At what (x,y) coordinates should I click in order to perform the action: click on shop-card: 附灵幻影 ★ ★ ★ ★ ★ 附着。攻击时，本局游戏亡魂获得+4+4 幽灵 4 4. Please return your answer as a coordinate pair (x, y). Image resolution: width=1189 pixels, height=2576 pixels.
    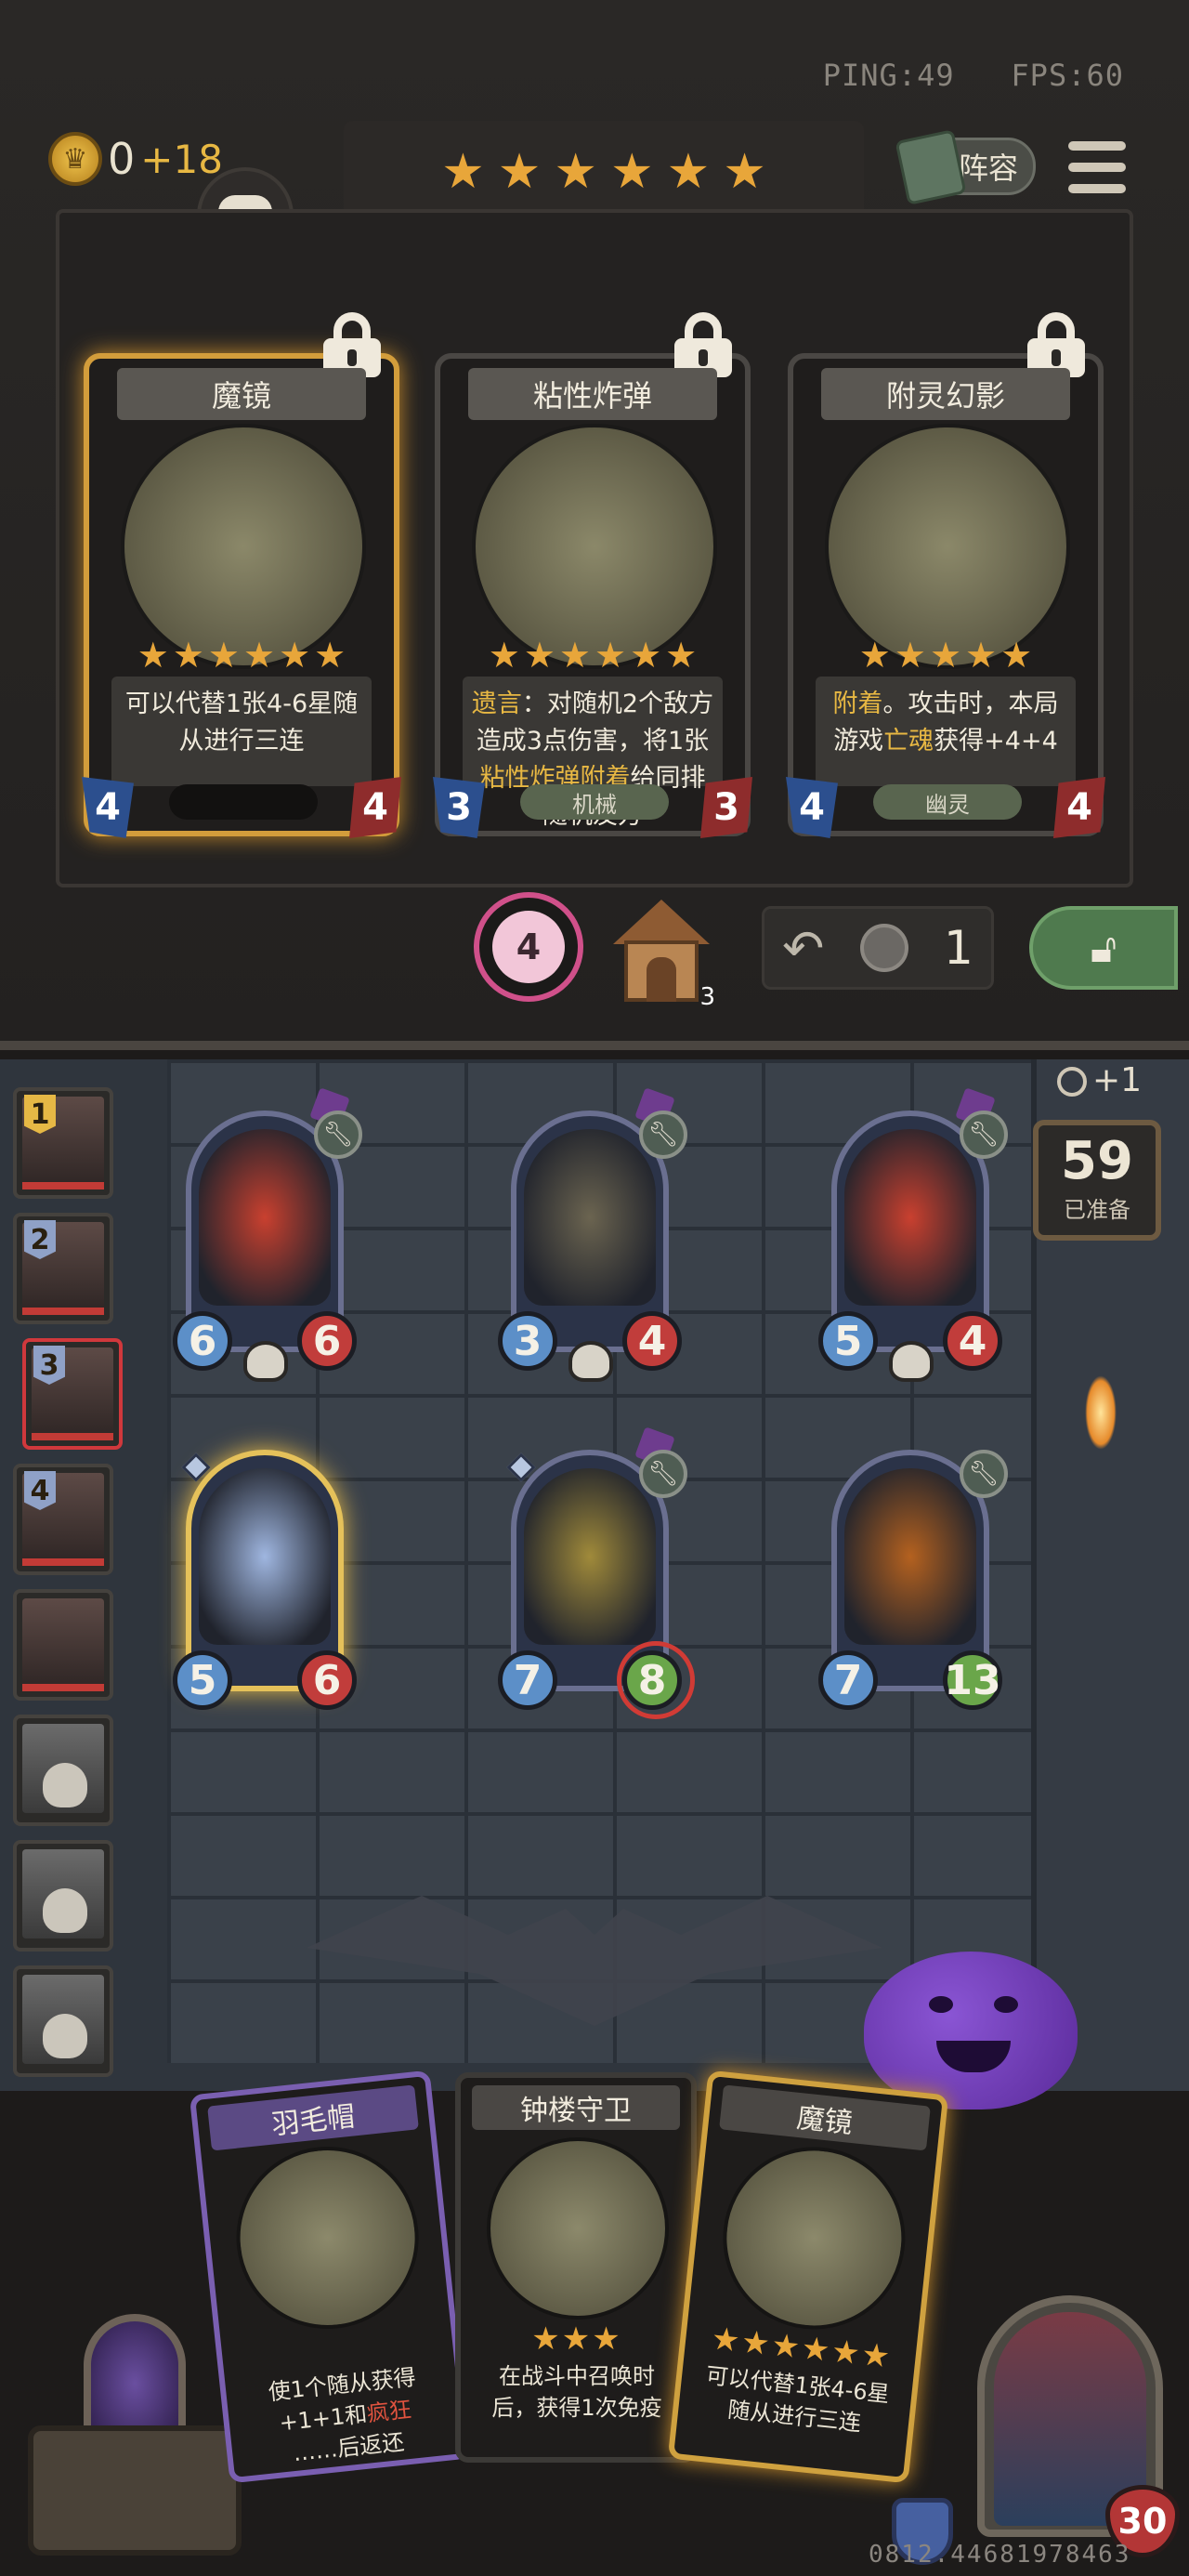
    Looking at the image, I should click on (946, 575).